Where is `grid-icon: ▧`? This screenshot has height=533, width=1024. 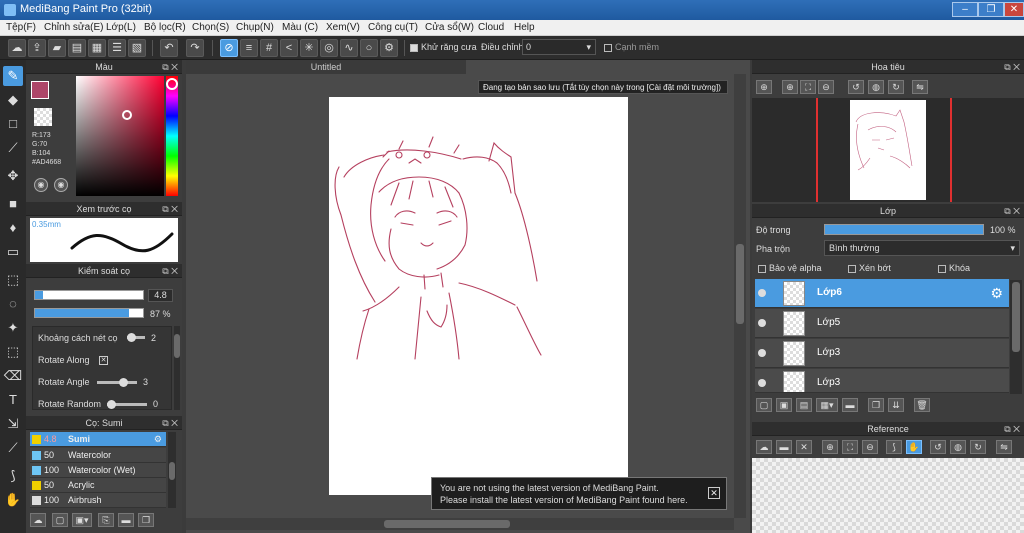
grid-icon: ▧ is located at coordinates (137, 48).